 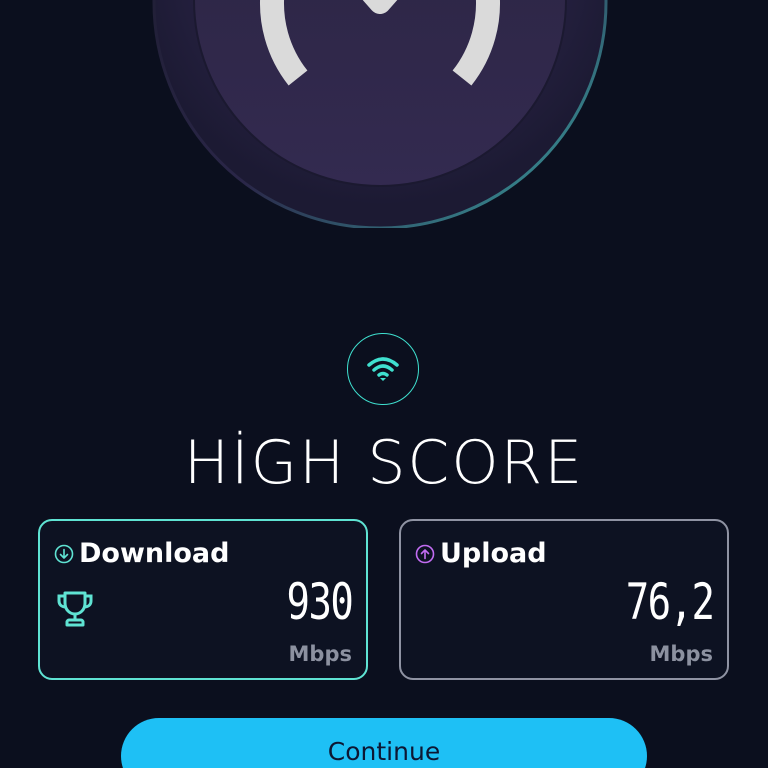 I want to click on continue-button: Continue, so click(x=384, y=743).